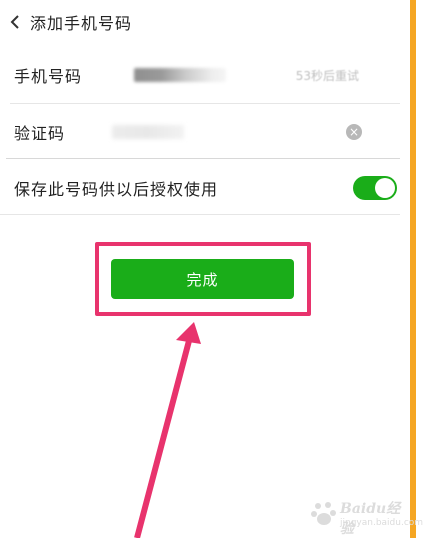  Describe the element at coordinates (323, 513) in the screenshot. I see `baidu-paw-icon` at that location.